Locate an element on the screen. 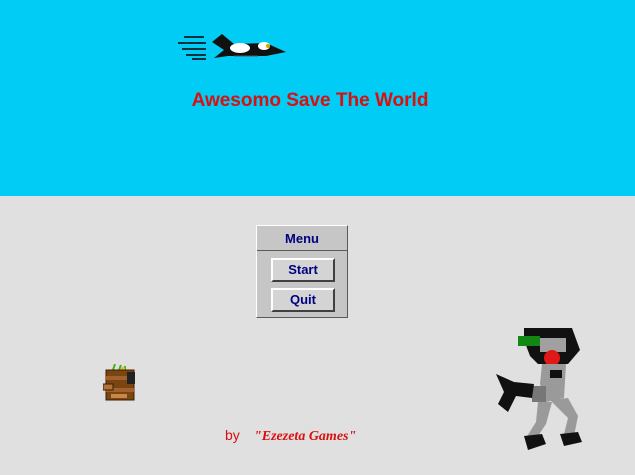 This screenshot has height=475, width=635. start-button: Start is located at coordinates (303, 270).